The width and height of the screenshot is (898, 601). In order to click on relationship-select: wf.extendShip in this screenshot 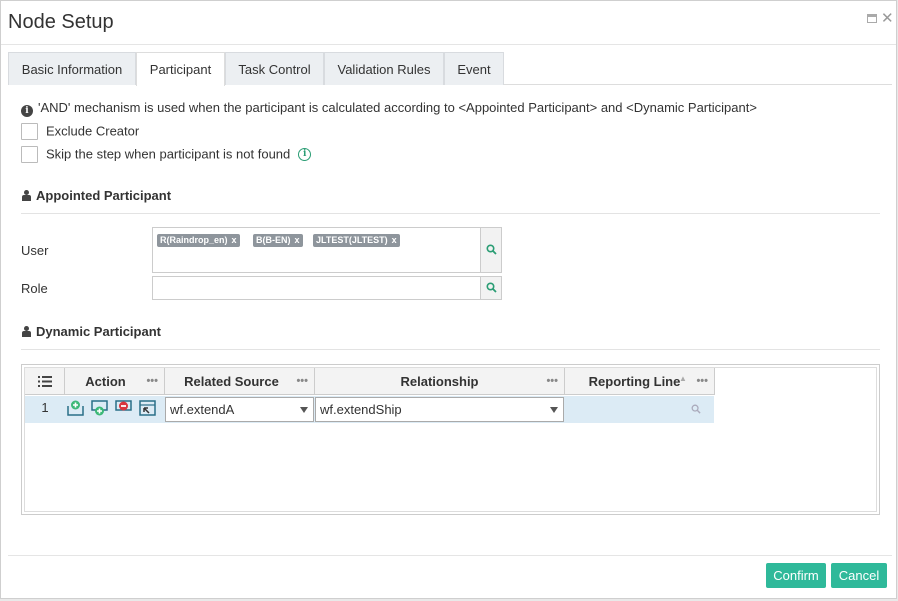, I will do `click(439, 409)`.